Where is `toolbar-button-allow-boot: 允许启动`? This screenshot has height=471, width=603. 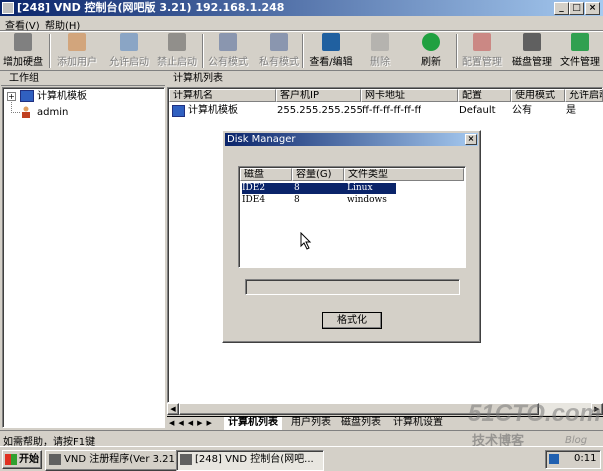
toolbar-button-allow-boot: 允许启动 is located at coordinates (129, 51).